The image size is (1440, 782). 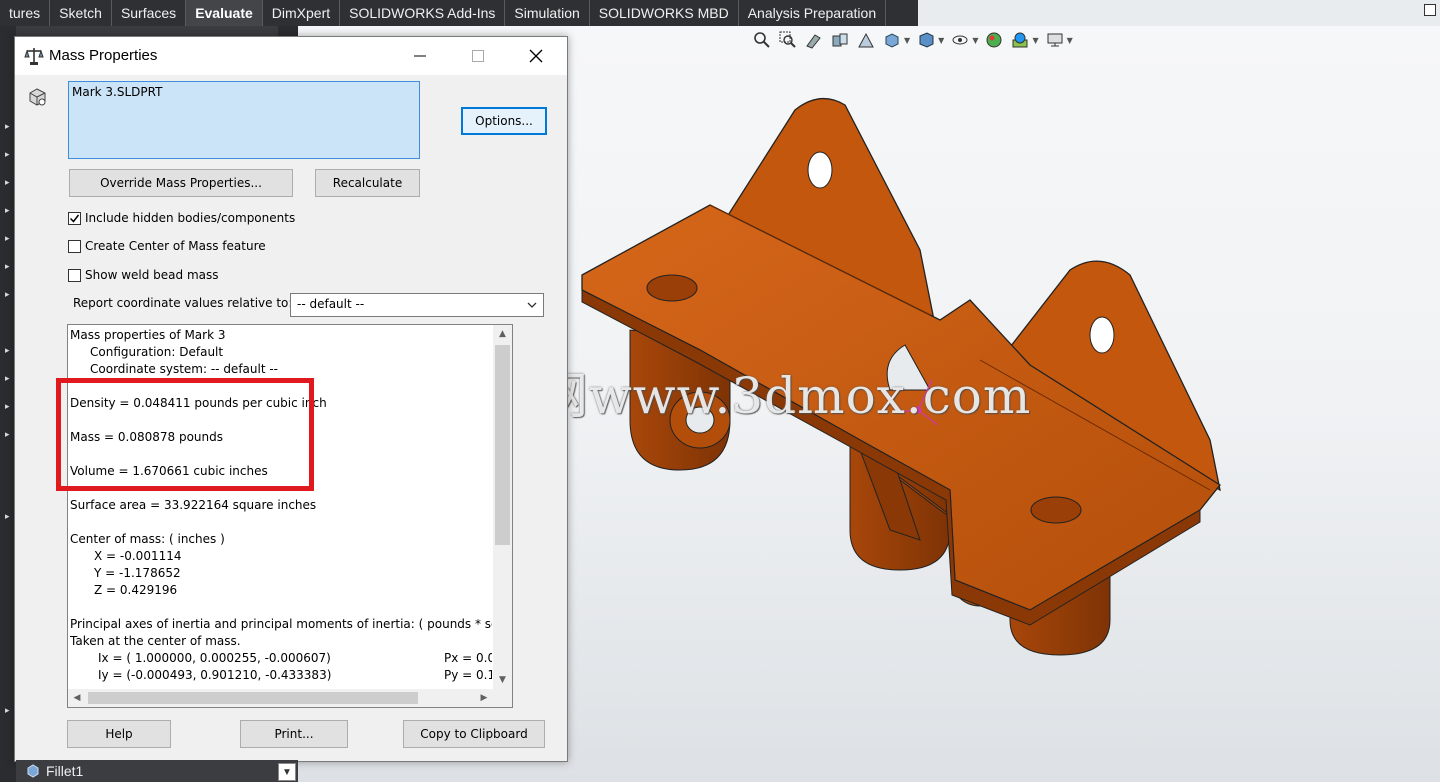 I want to click on results-px: Px = 0.0, so click(x=468, y=658).